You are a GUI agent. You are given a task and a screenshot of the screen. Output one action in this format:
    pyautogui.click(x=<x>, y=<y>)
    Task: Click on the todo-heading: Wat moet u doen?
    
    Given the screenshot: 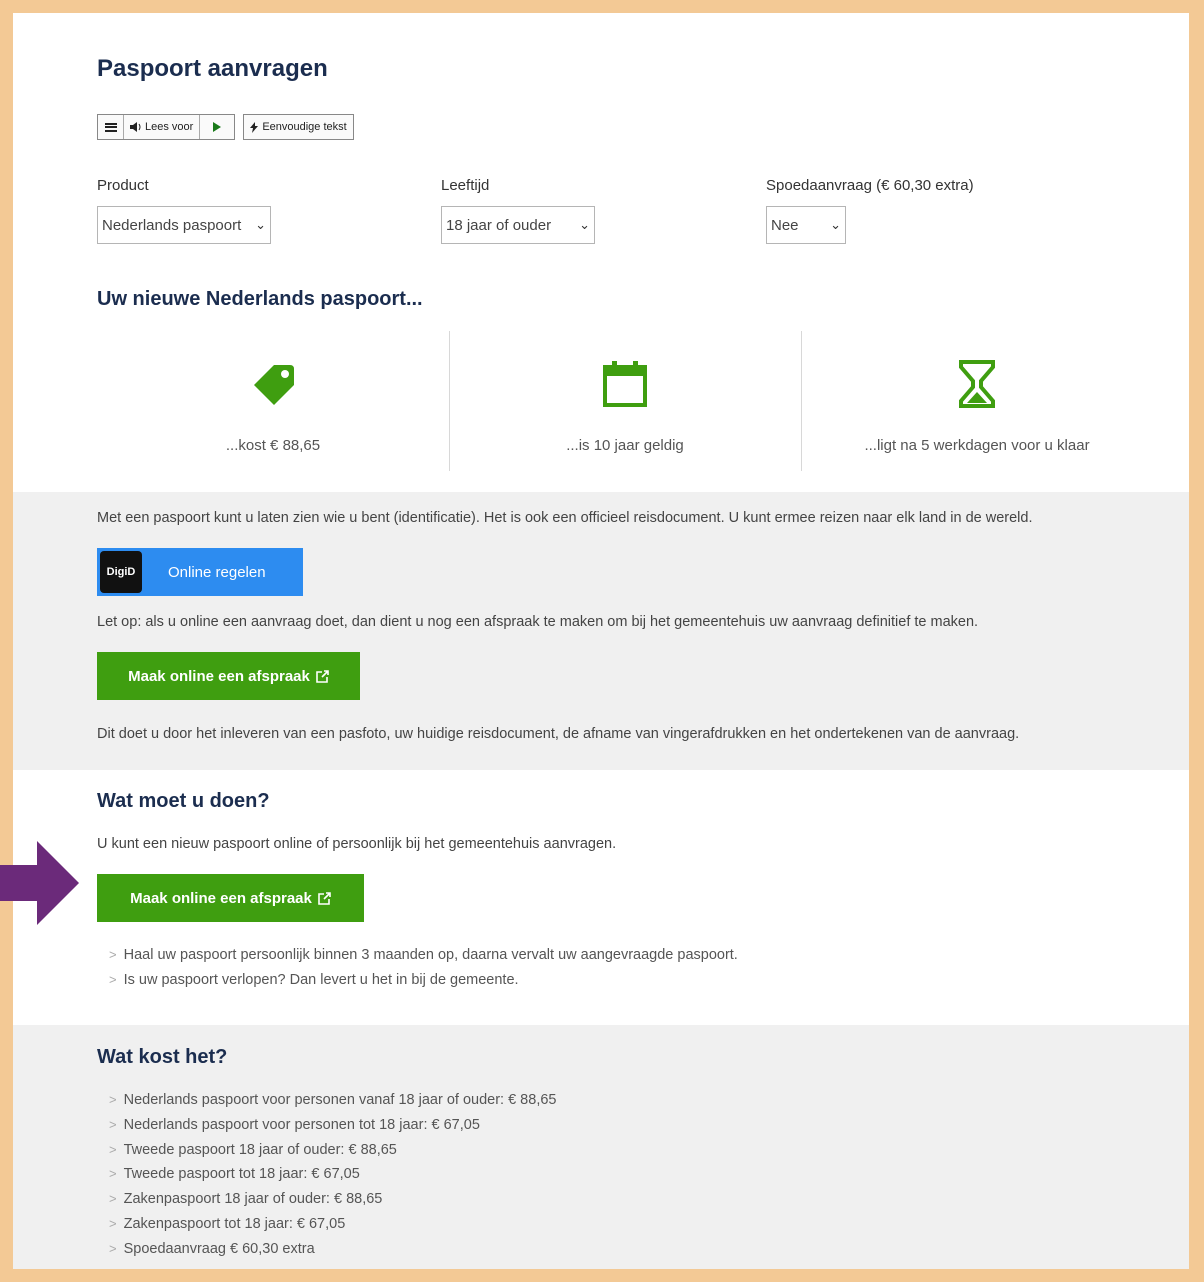 What is the action you would take?
    pyautogui.click(x=183, y=801)
    